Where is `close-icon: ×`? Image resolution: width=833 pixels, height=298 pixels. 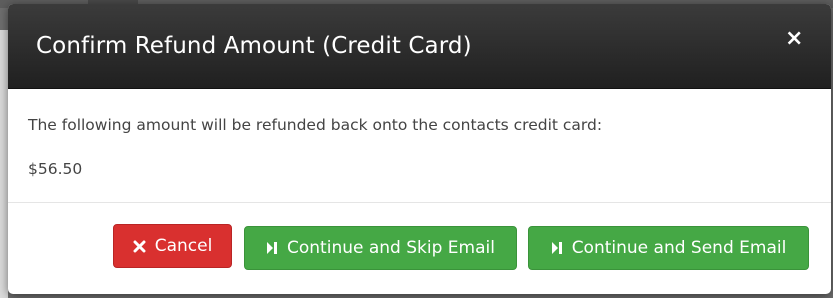 close-icon: × is located at coordinates (794, 39).